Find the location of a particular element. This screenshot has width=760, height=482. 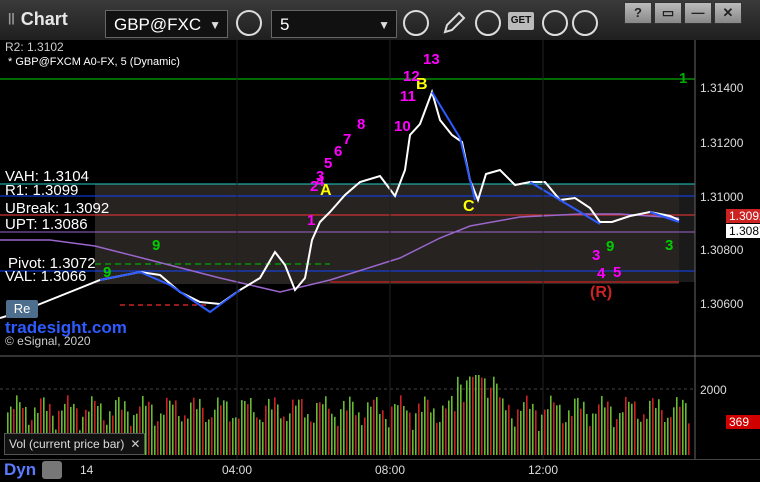

level-count-label: 1 is located at coordinates (683, 78).